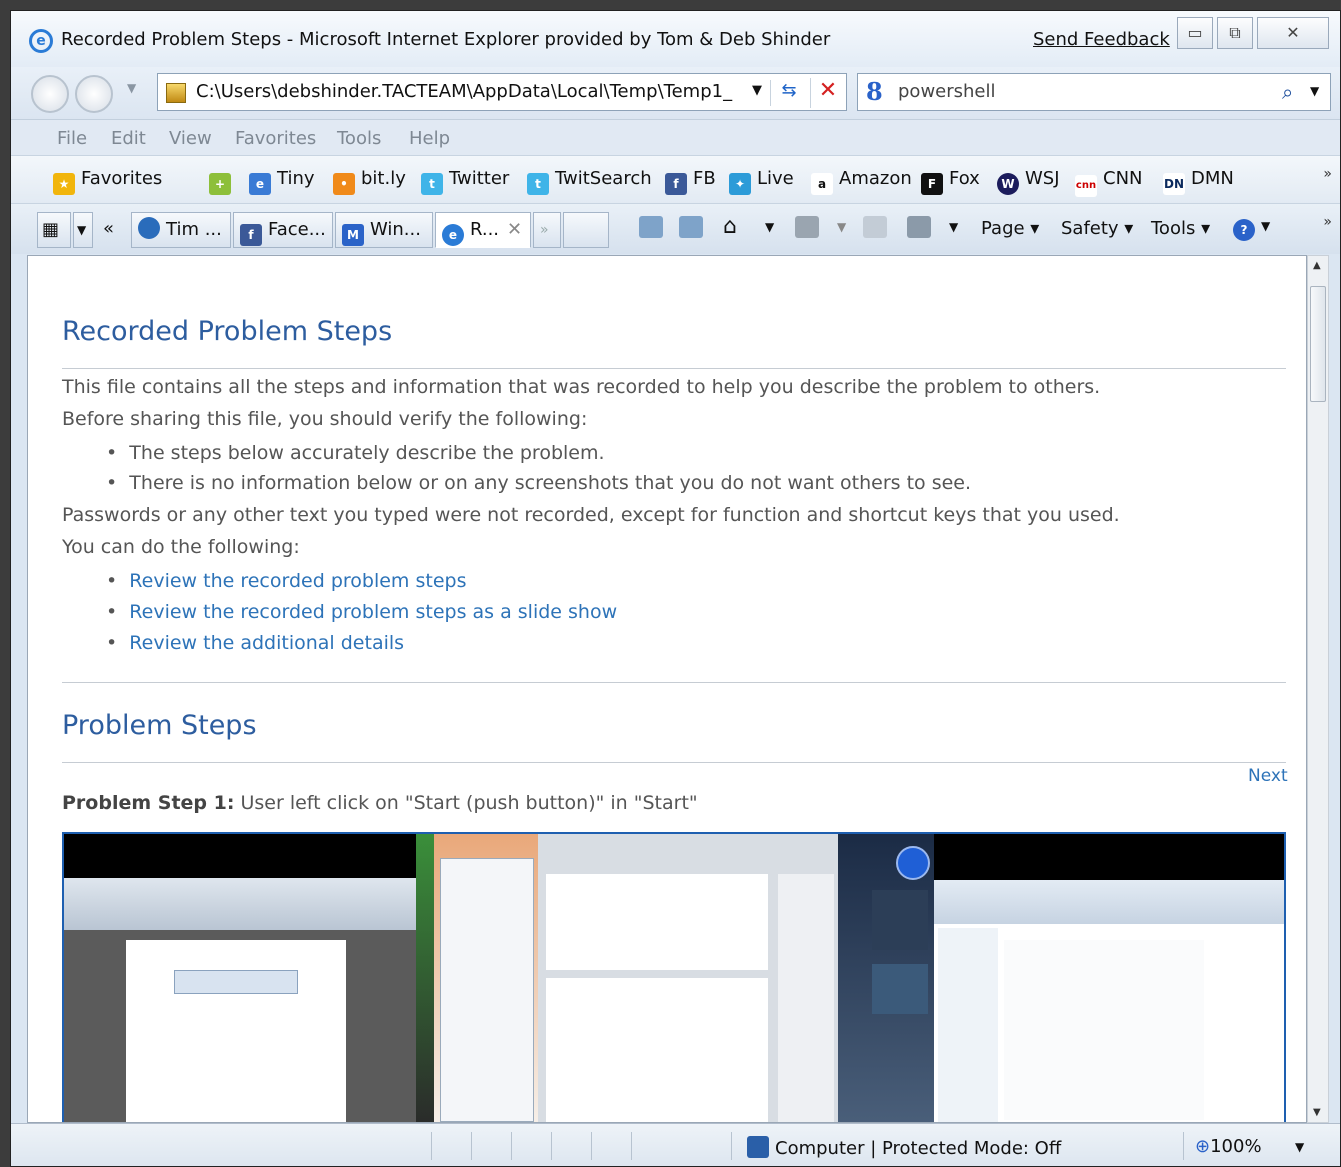 This screenshot has width=1341, height=1167. What do you see at coordinates (54, 230) in the screenshot?
I see `quick-tabs-button: ▦` at bounding box center [54, 230].